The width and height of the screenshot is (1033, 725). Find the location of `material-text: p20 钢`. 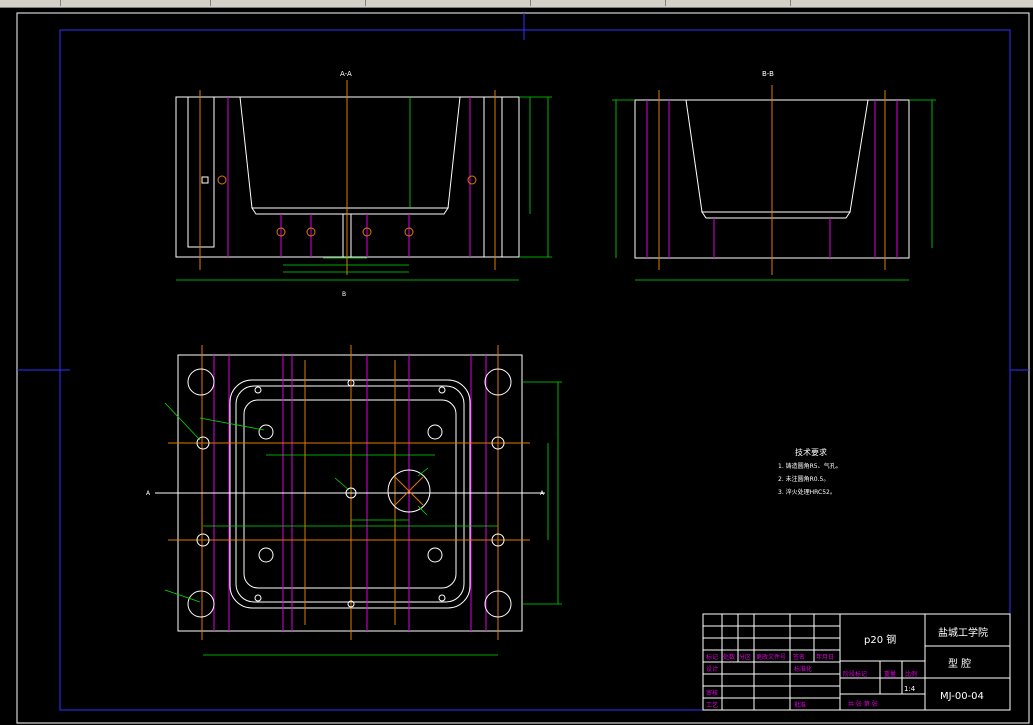

material-text: p20 钢 is located at coordinates (880, 639).